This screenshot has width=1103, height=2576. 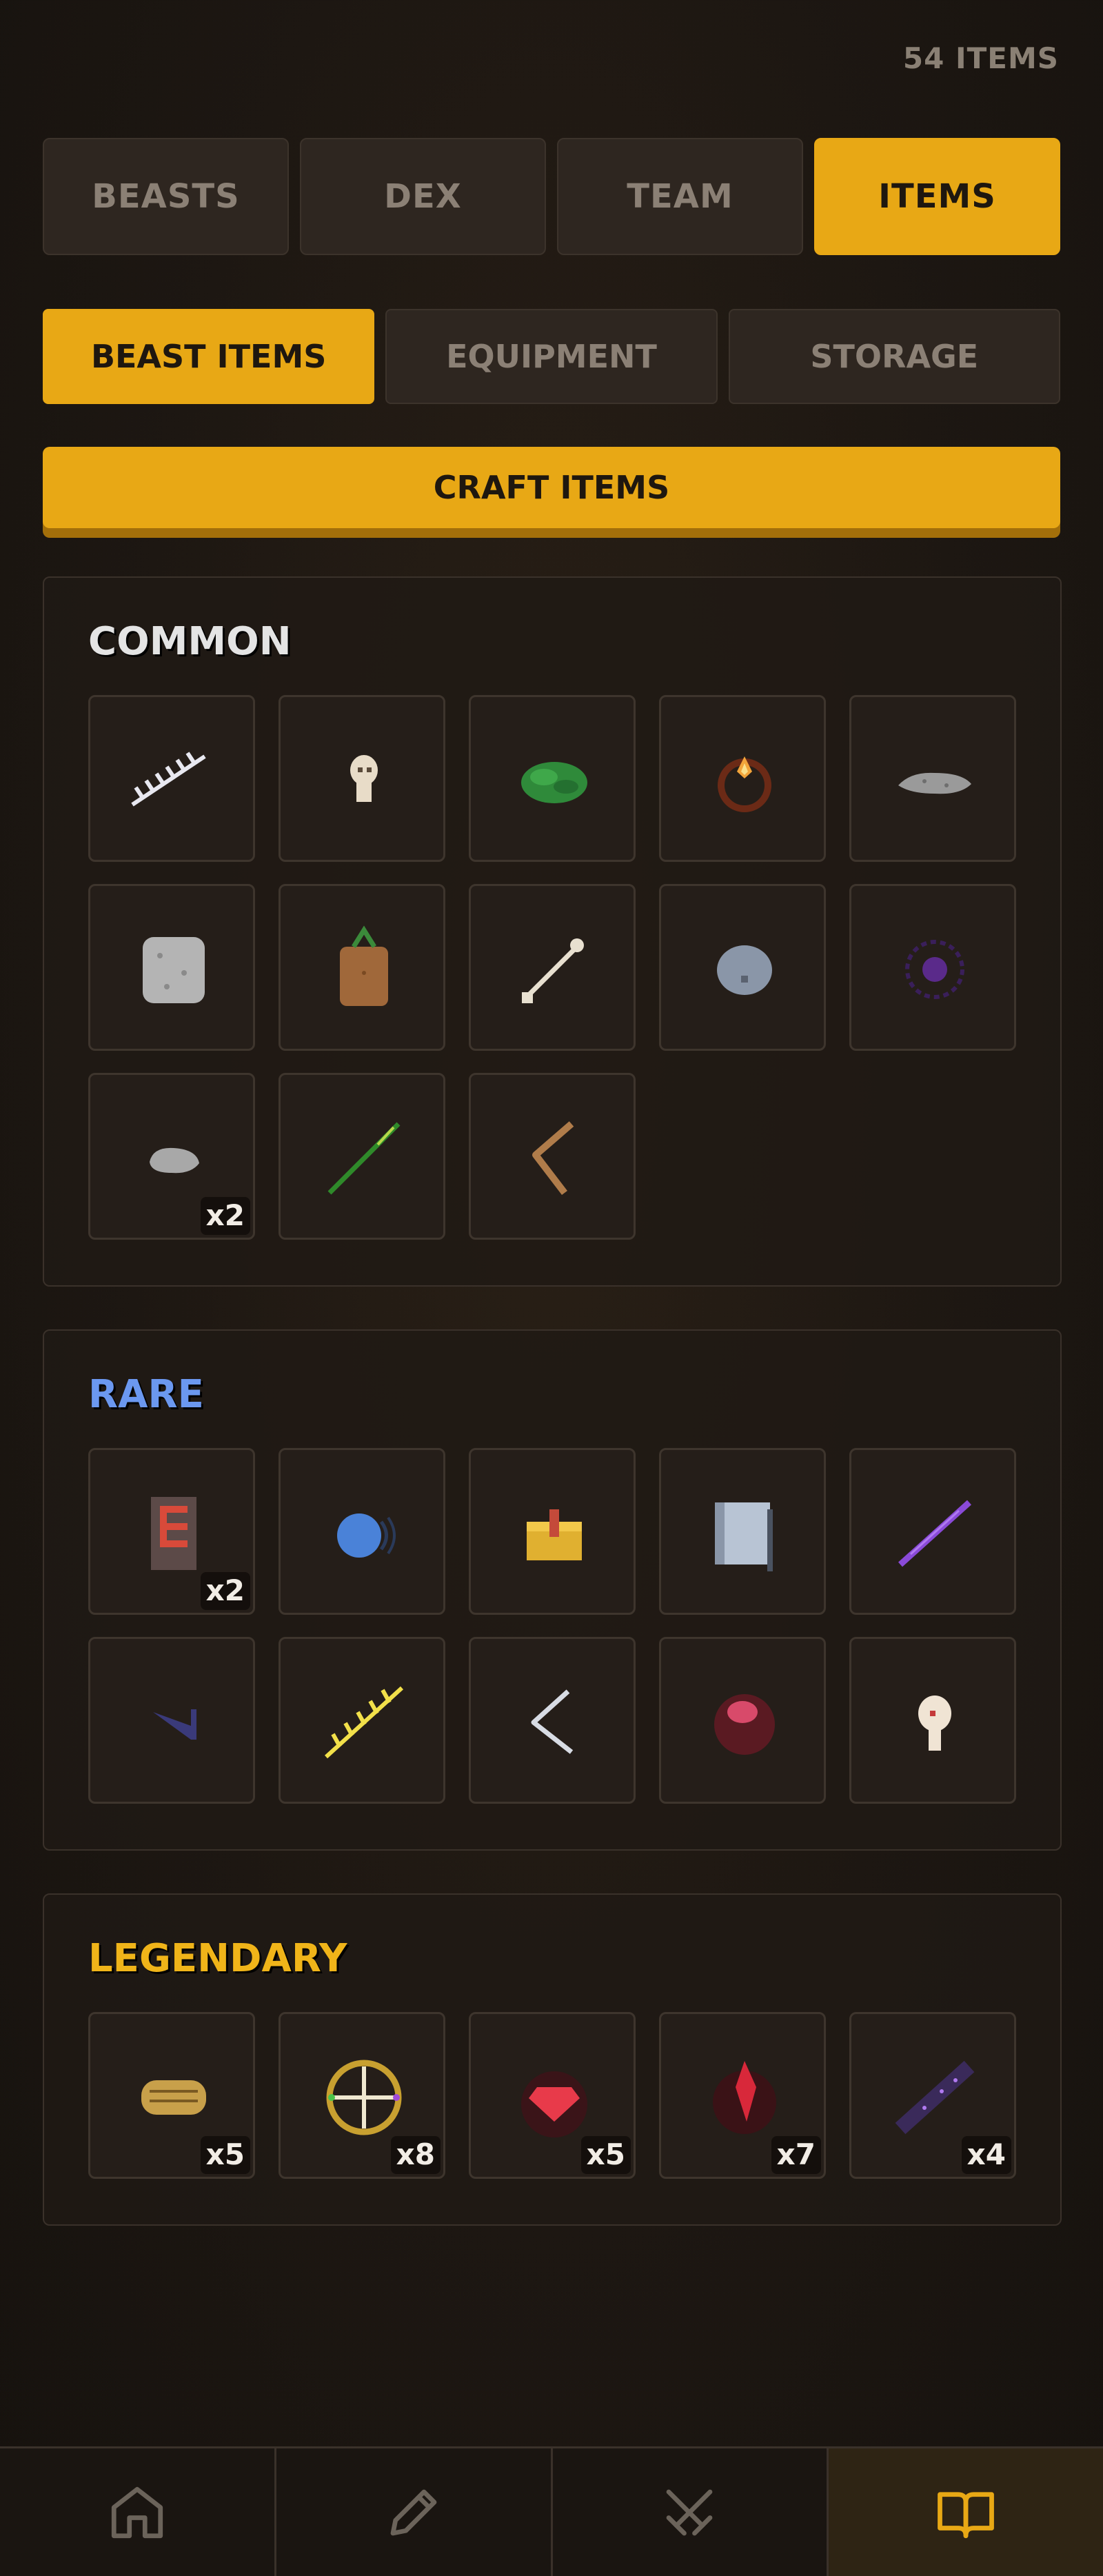 I want to click on subtab-beast-items: BEAST ITEMS, so click(x=209, y=356).